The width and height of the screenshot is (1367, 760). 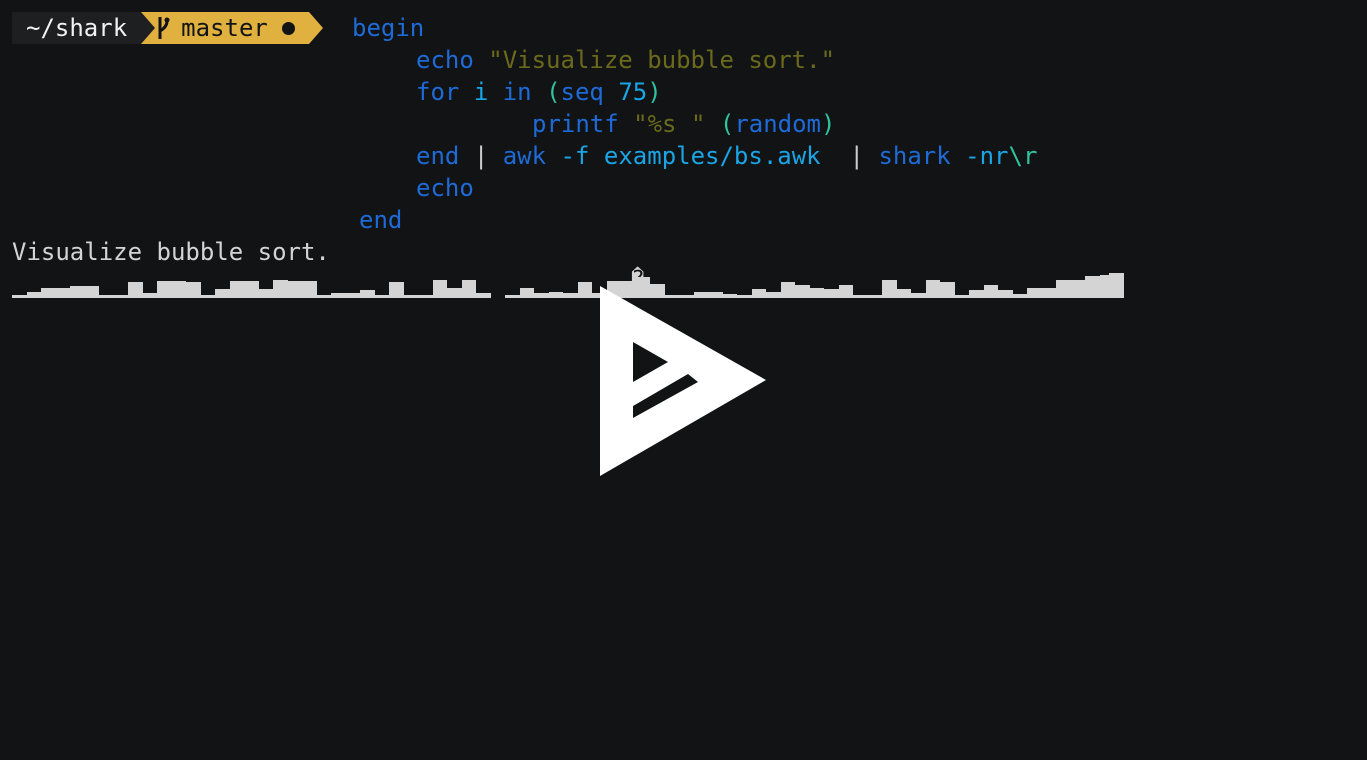 I want to click on code-line-echo: echo "Visualize bubble sort.", so click(x=625, y=60).